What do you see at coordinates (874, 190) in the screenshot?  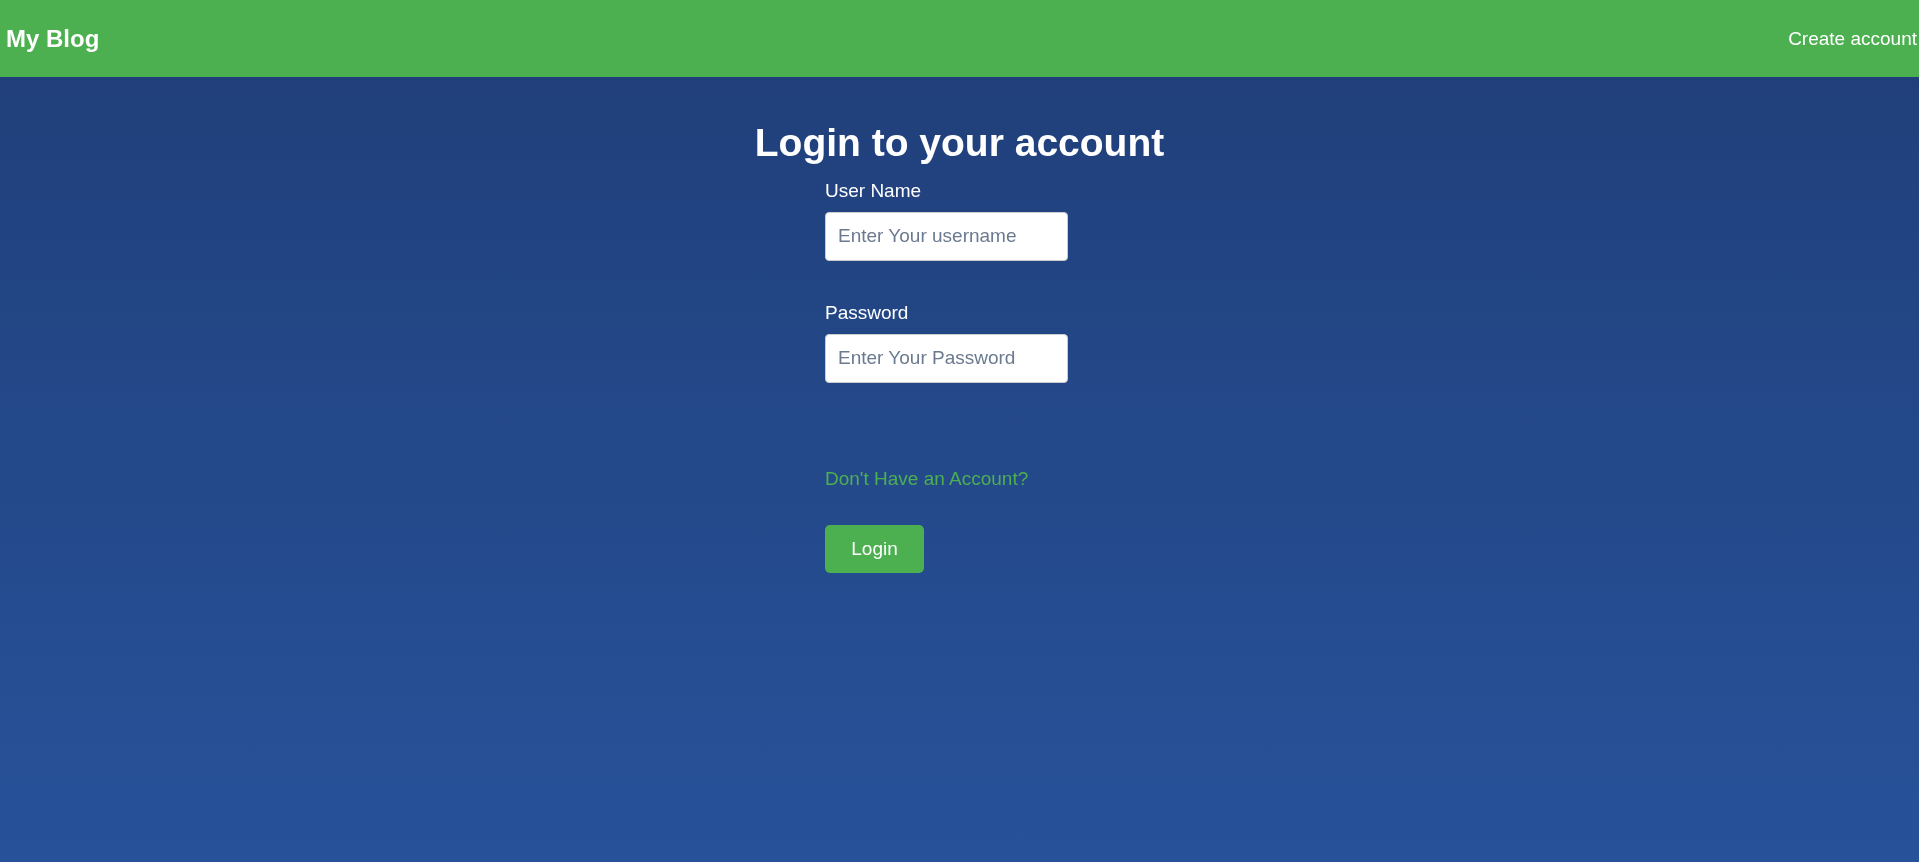 I see `field-label: User Name` at bounding box center [874, 190].